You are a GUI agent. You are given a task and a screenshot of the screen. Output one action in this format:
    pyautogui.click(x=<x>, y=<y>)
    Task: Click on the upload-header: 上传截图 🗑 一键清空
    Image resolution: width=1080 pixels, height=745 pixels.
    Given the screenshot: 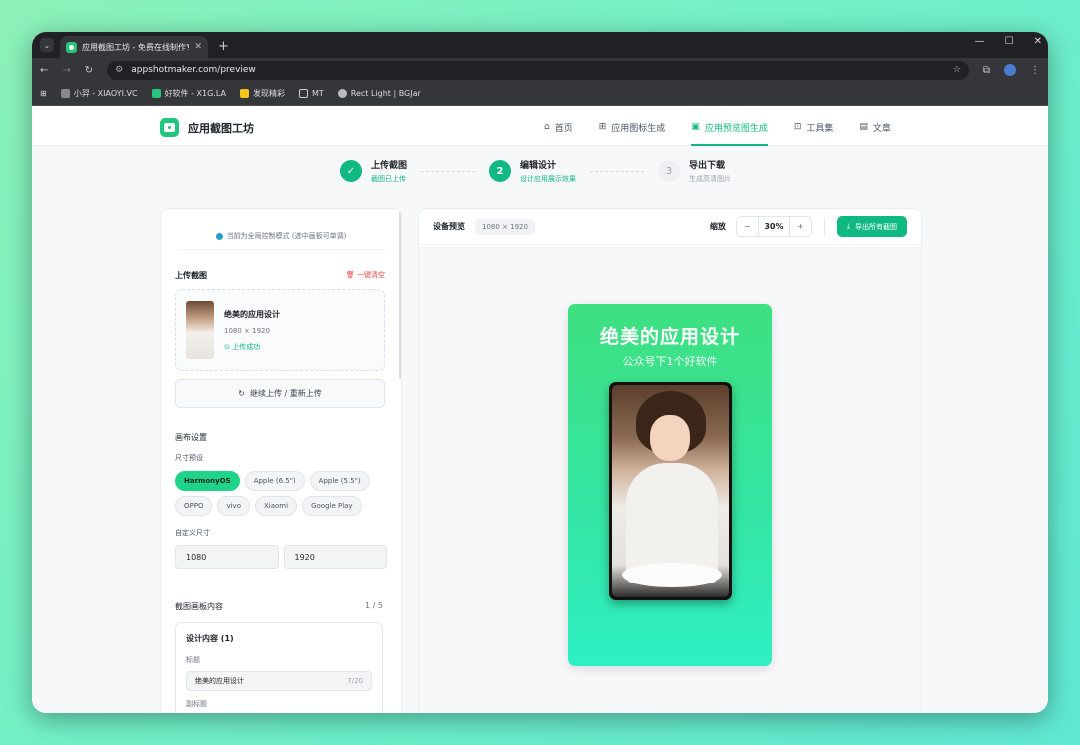 What is the action you would take?
    pyautogui.click(x=280, y=275)
    